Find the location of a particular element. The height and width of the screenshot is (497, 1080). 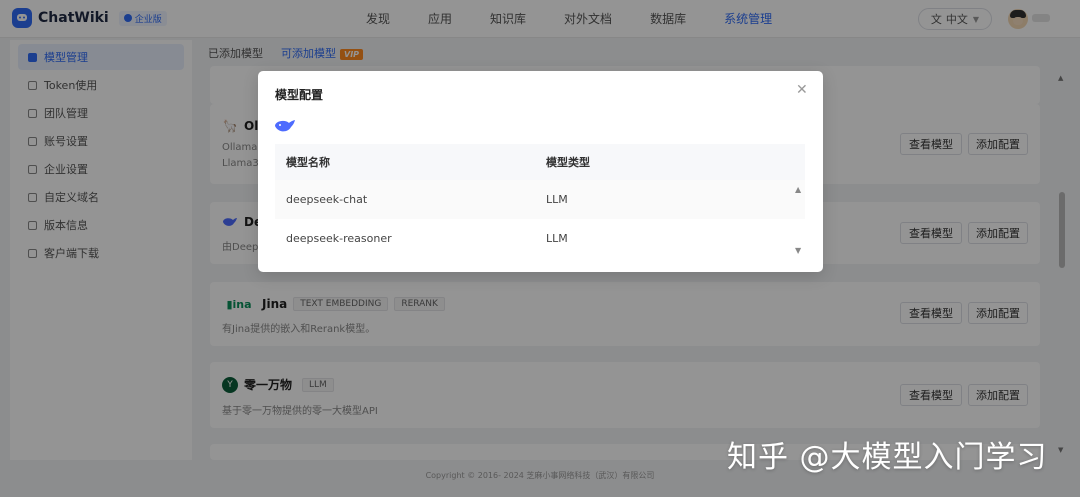

scroll-up-icon: ▲ is located at coordinates (798, 189).